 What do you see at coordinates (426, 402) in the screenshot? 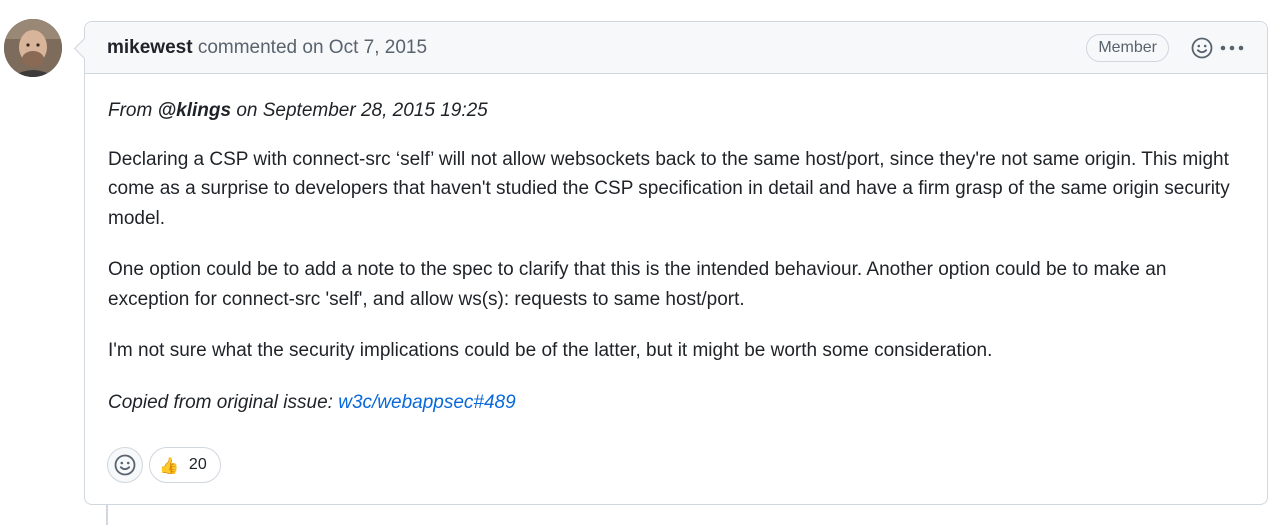
I see `original-issue-link: w3c/webappsec#489` at bounding box center [426, 402].